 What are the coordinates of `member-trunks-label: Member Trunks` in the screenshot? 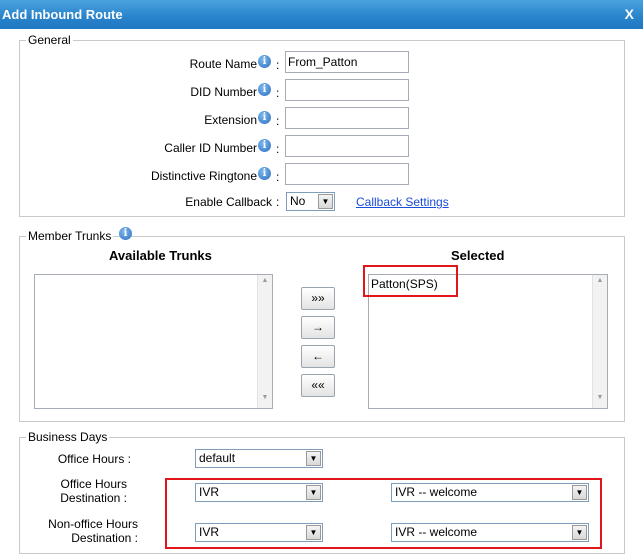 It's located at (70, 236).